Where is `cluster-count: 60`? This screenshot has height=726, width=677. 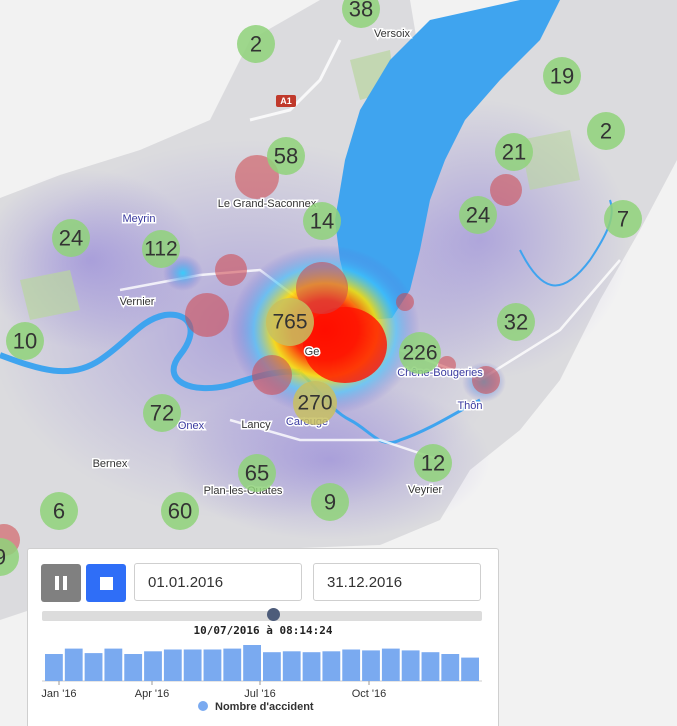
cluster-count: 60 is located at coordinates (180, 511).